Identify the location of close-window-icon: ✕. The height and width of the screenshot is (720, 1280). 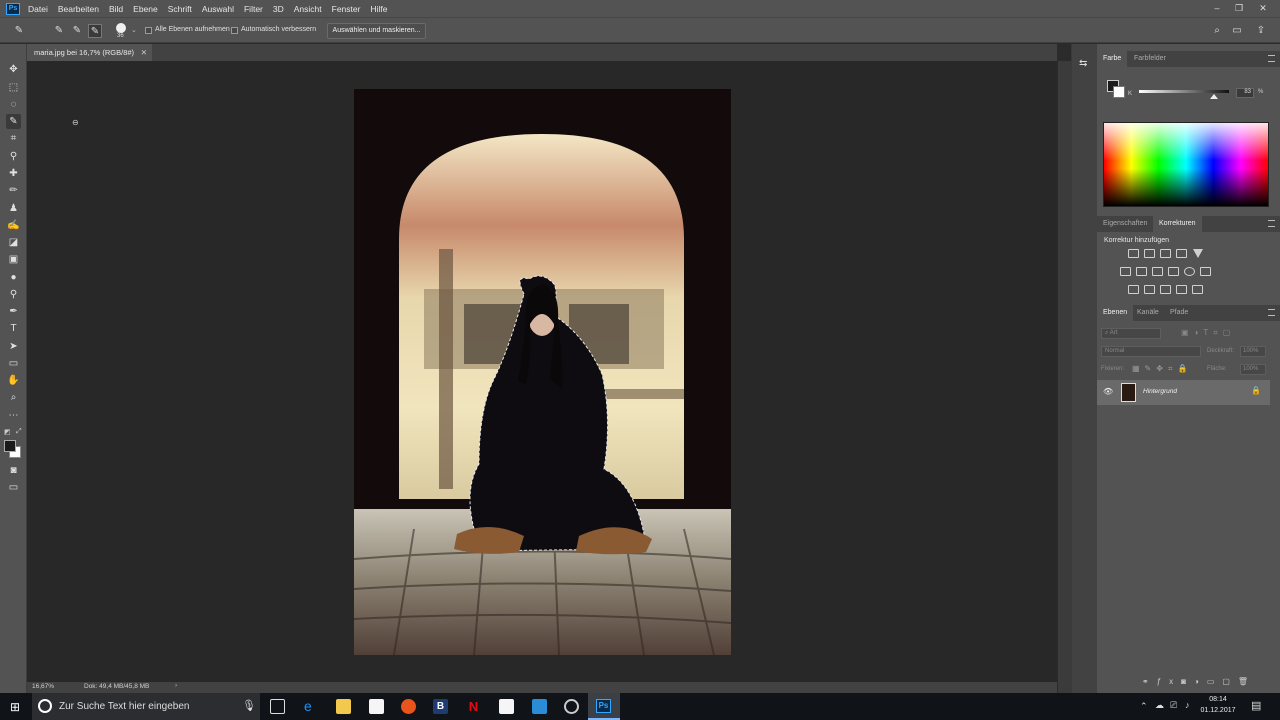
(1263, 8).